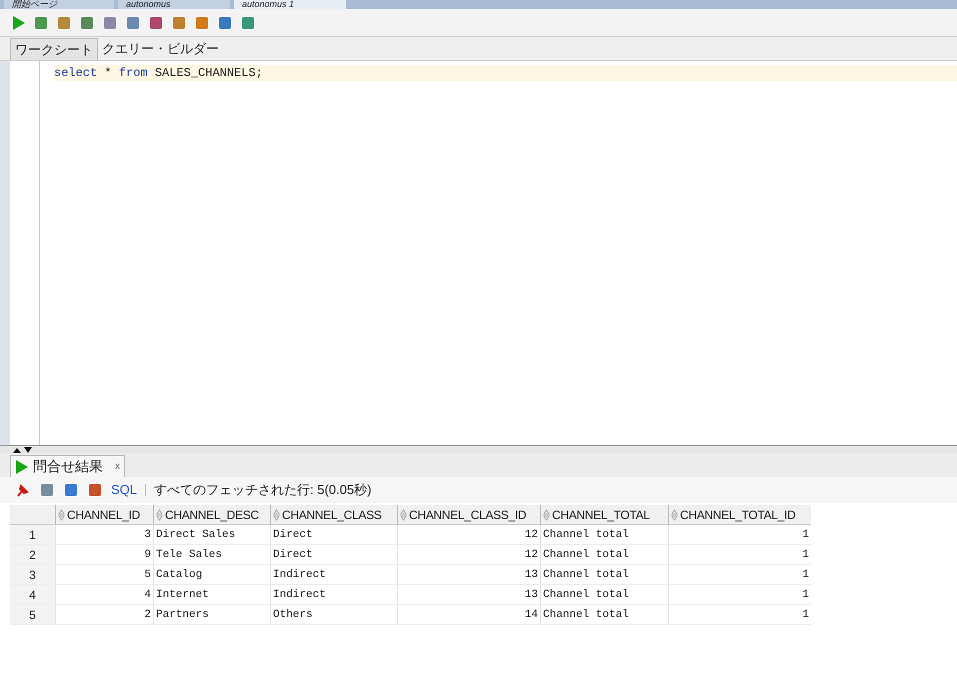 This screenshot has width=957, height=690. I want to click on document-tab: autonomus 1, so click(290, 4).